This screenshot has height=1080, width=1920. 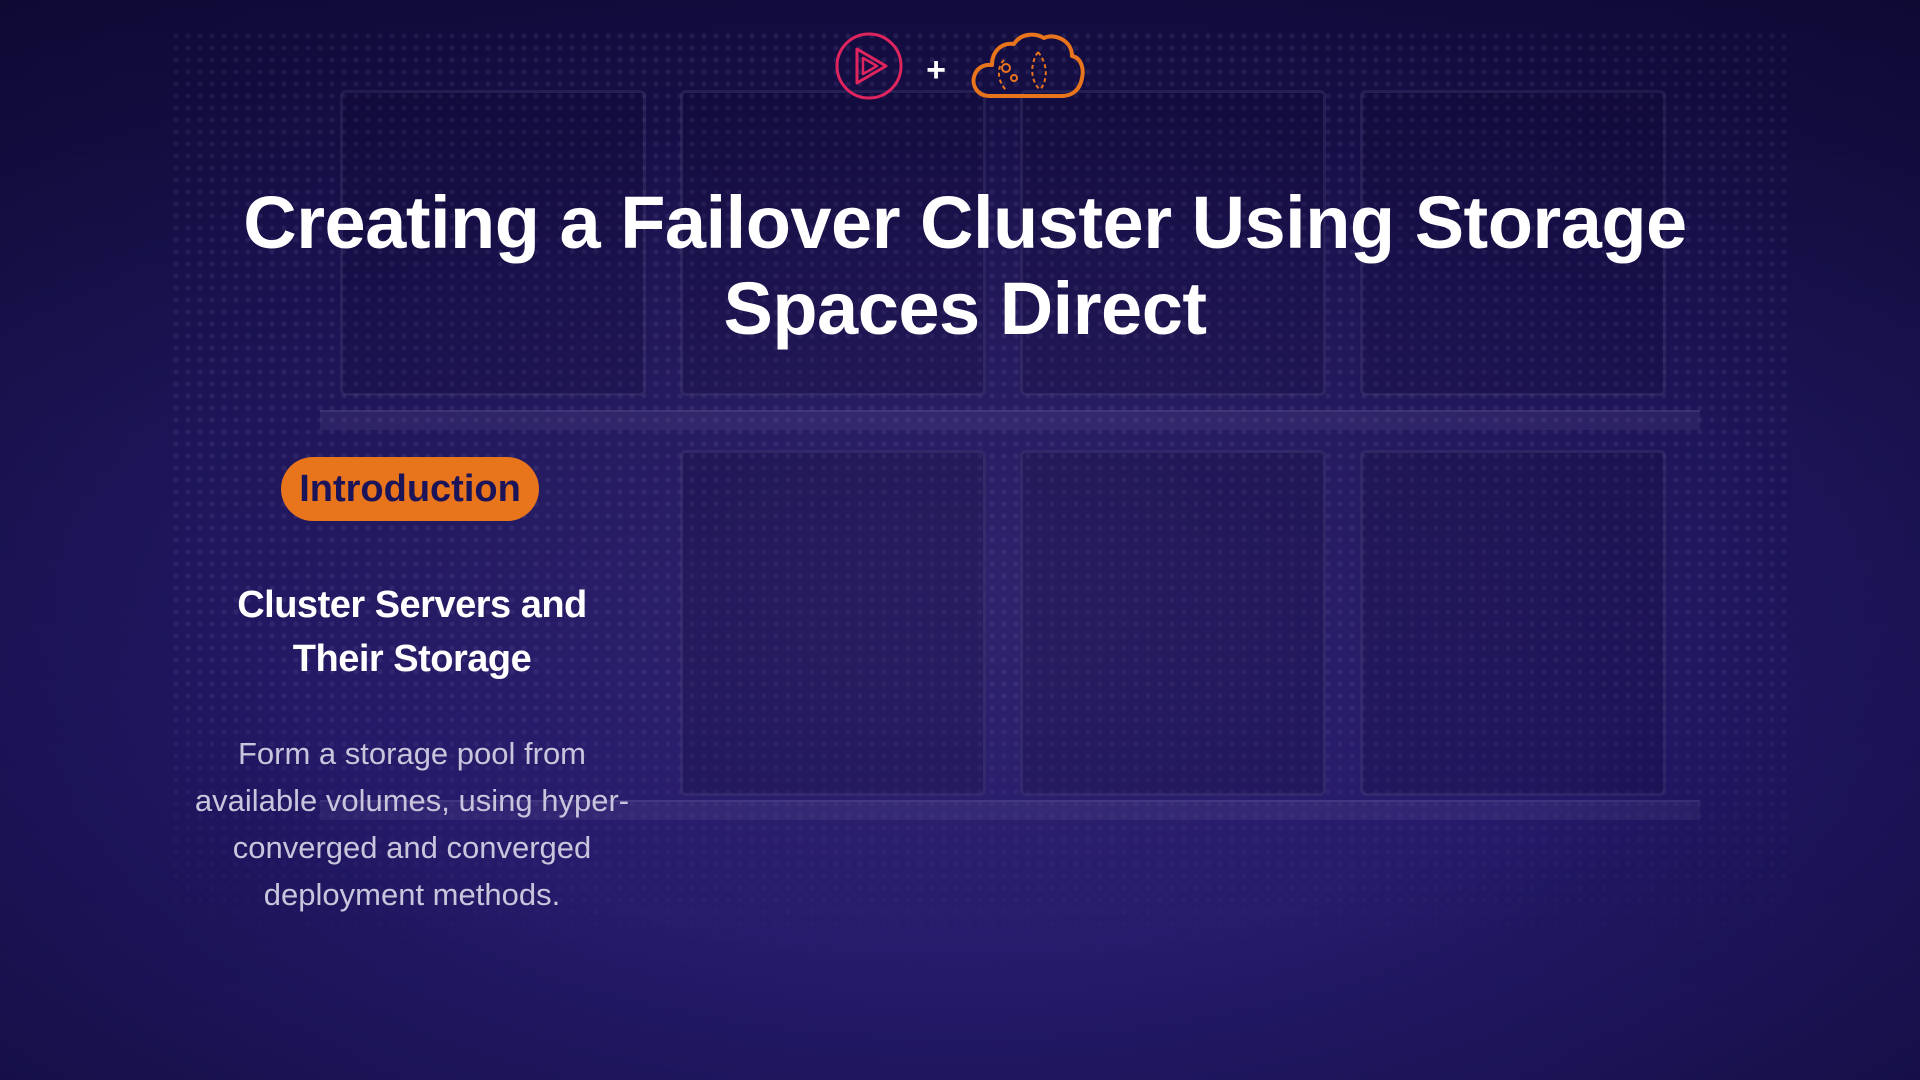 What do you see at coordinates (869, 68) in the screenshot?
I see `play-icon` at bounding box center [869, 68].